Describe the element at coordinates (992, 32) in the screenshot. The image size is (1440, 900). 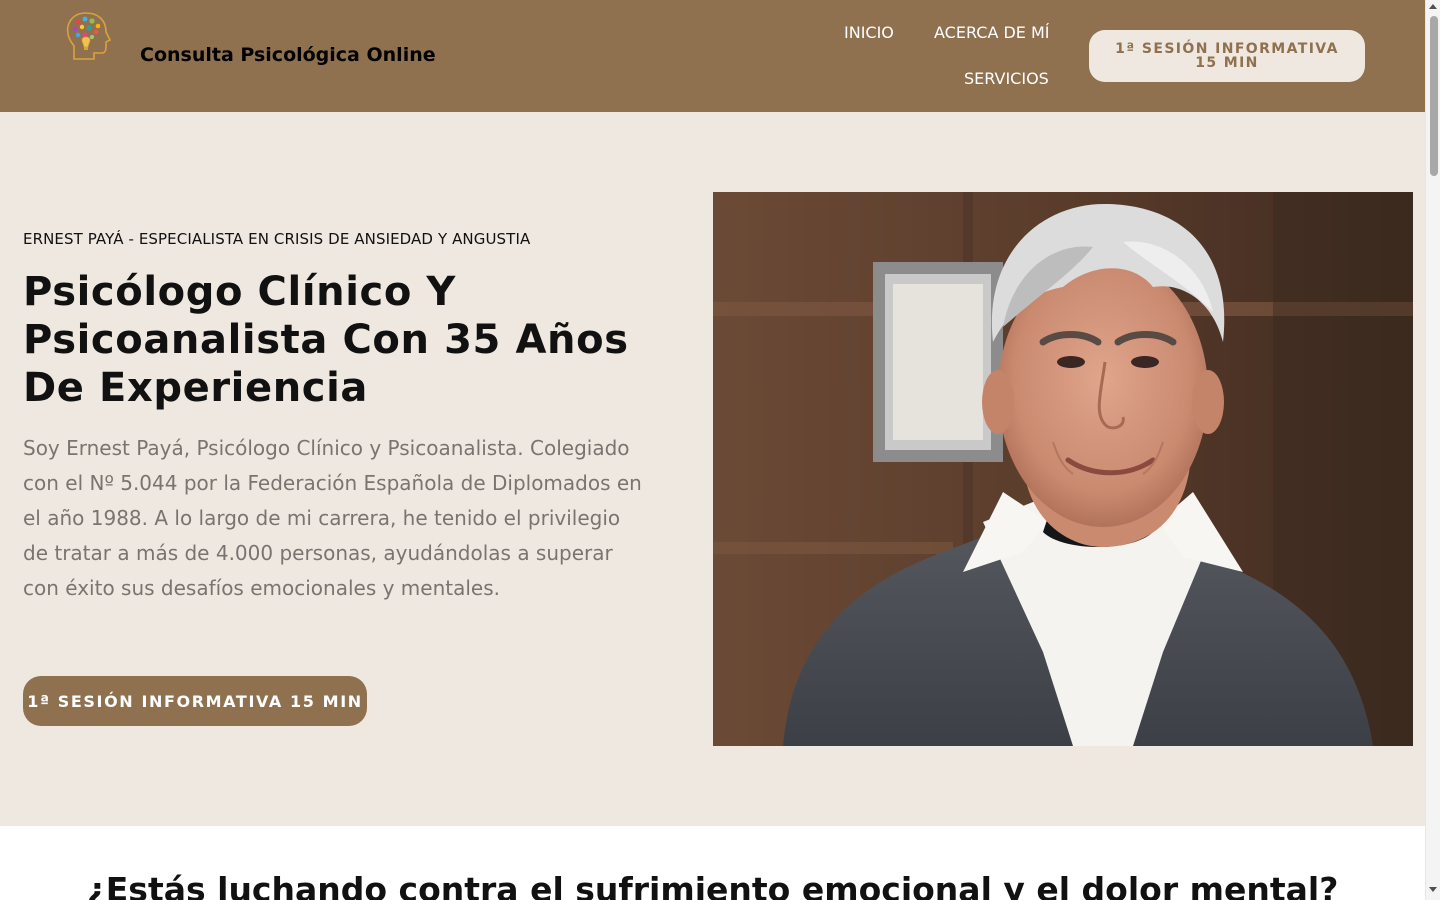
I see `nav-acerca-de-mi: ACERCA DE MÍ` at that location.